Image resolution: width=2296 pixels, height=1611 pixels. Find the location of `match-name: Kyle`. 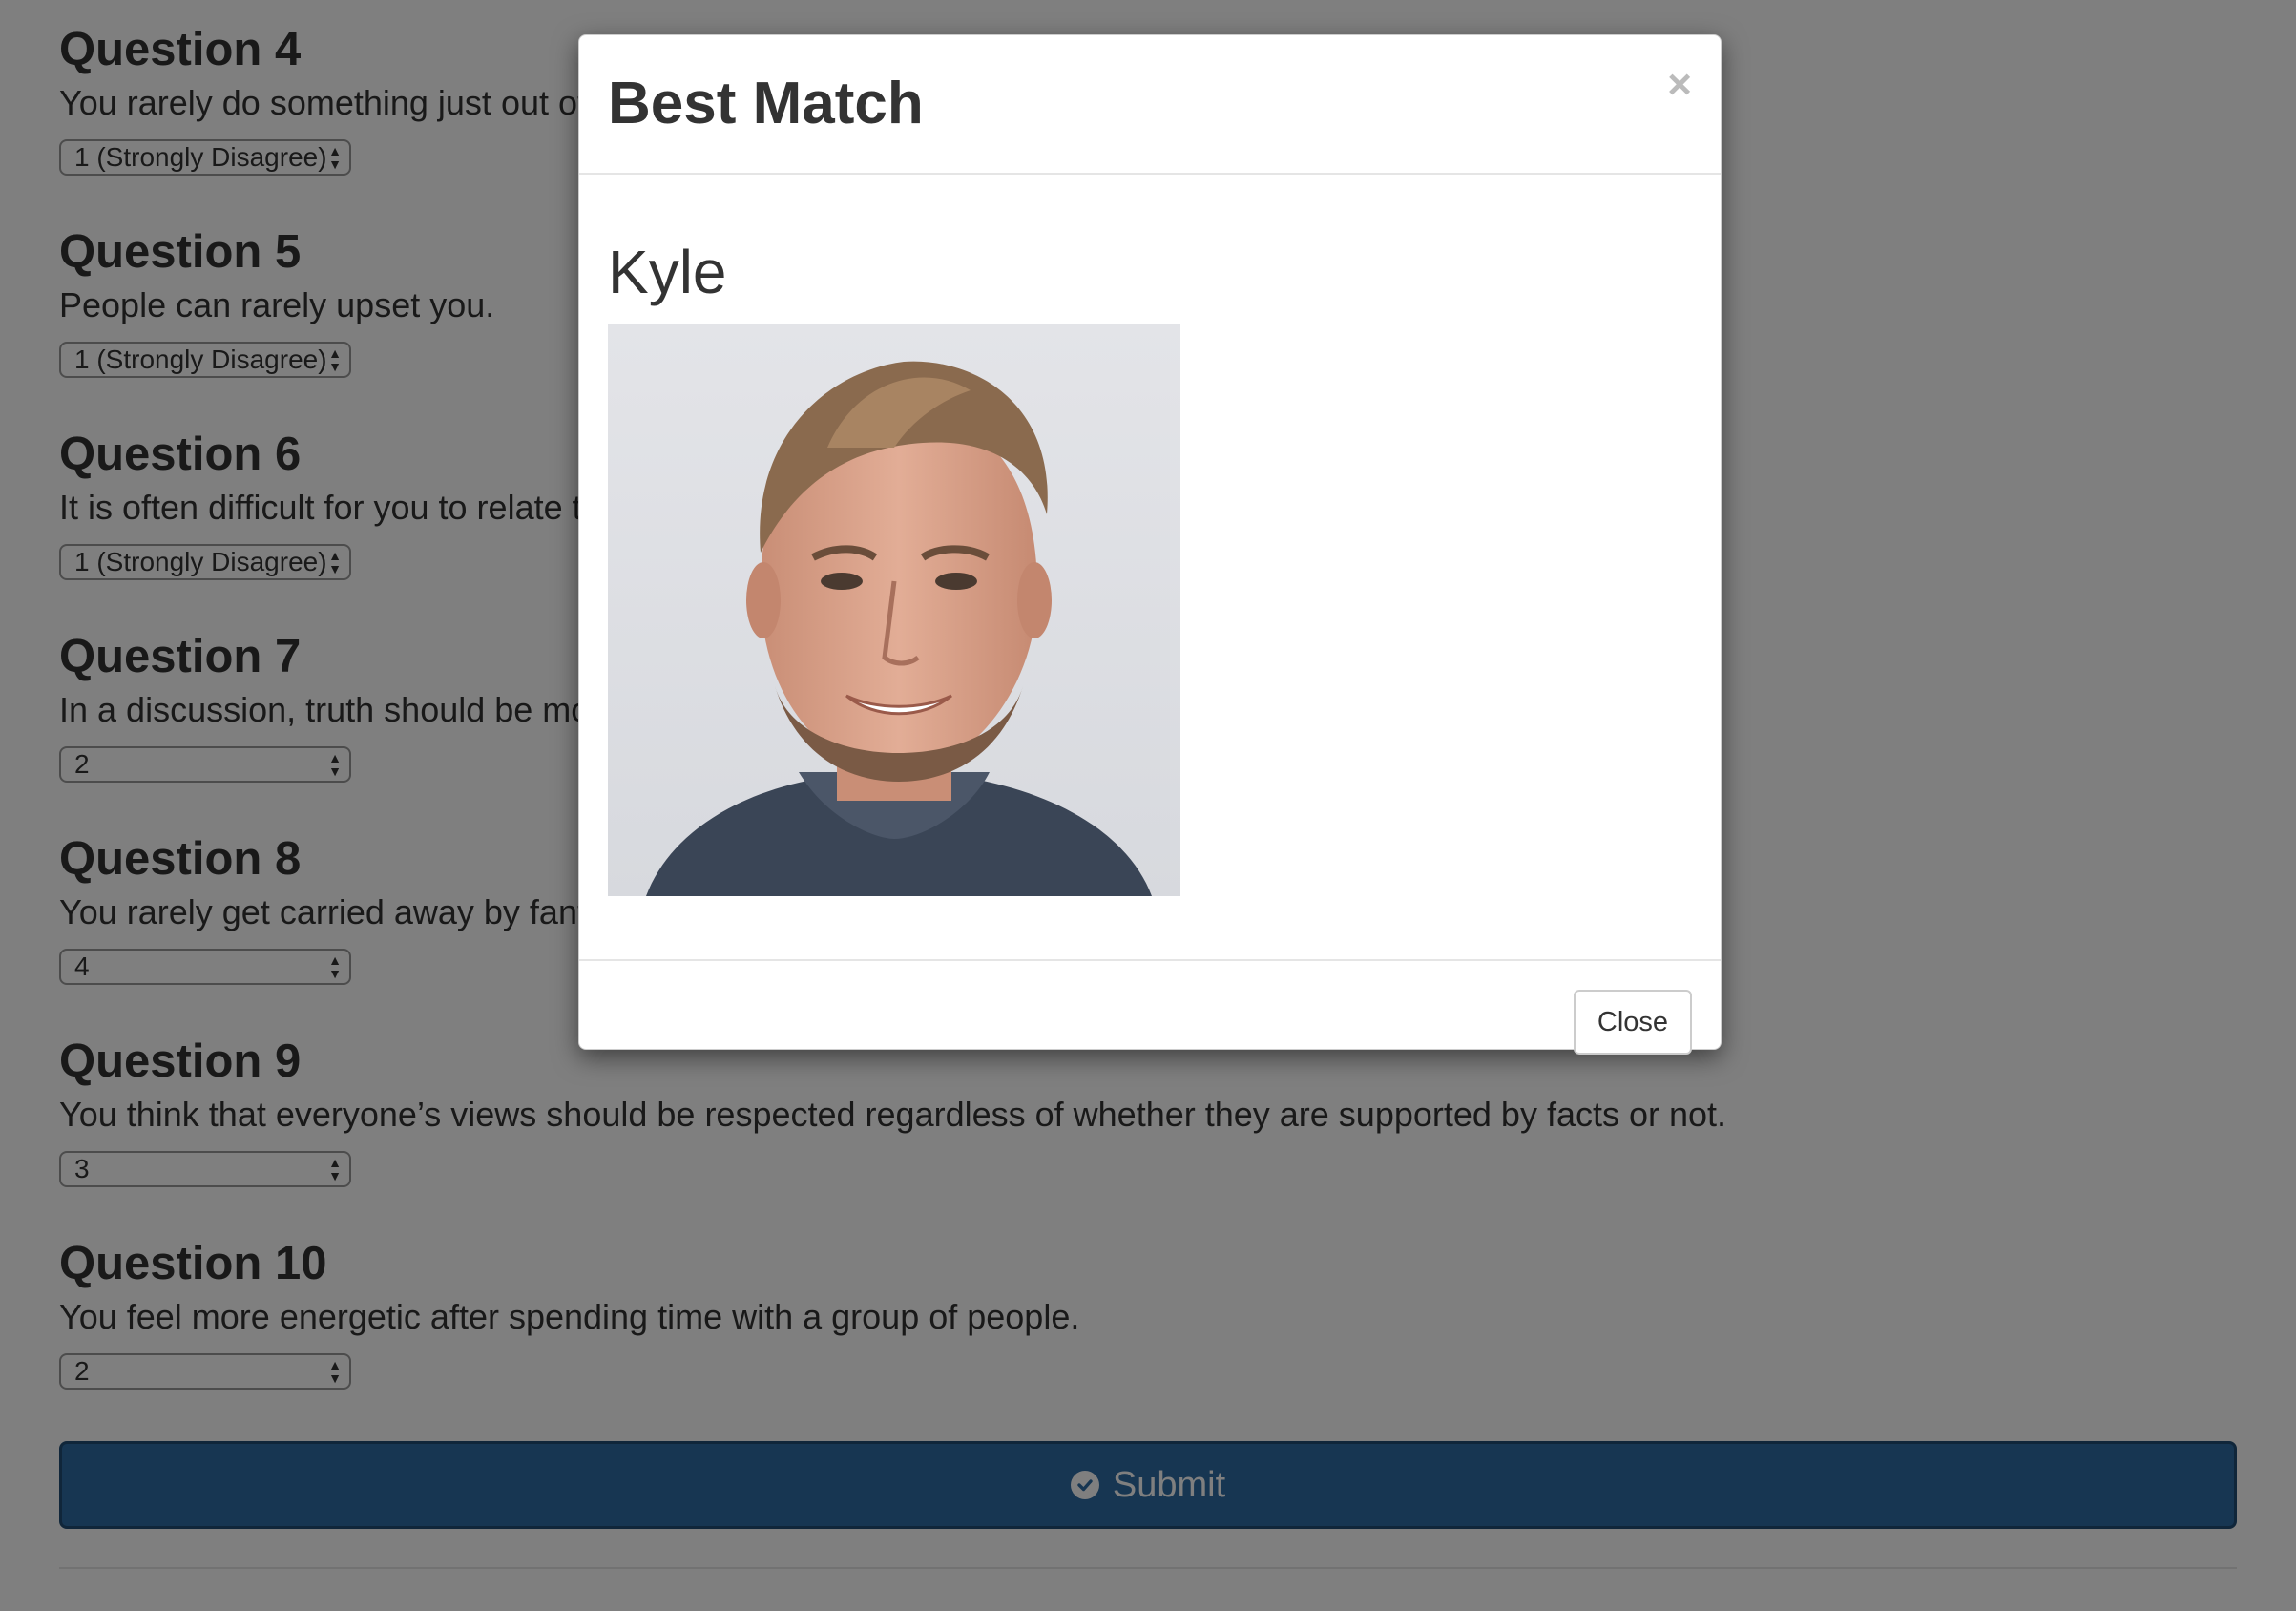

match-name: Kyle is located at coordinates (667, 272).